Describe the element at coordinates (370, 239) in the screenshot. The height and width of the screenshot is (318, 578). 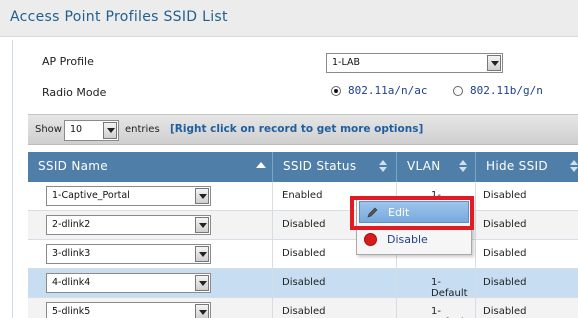
I see `stop-icon` at that location.